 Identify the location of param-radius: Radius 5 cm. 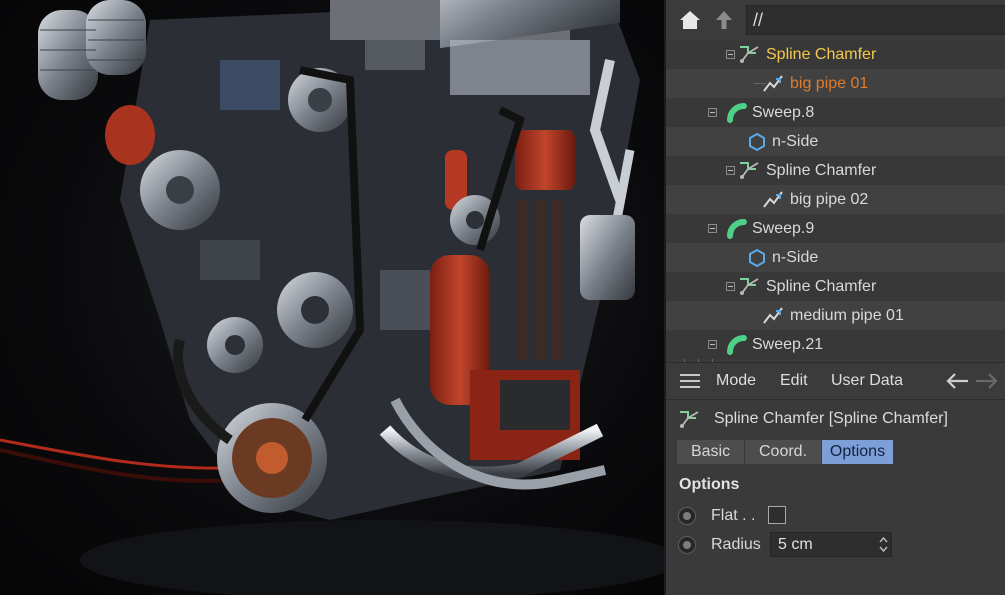
(838, 545).